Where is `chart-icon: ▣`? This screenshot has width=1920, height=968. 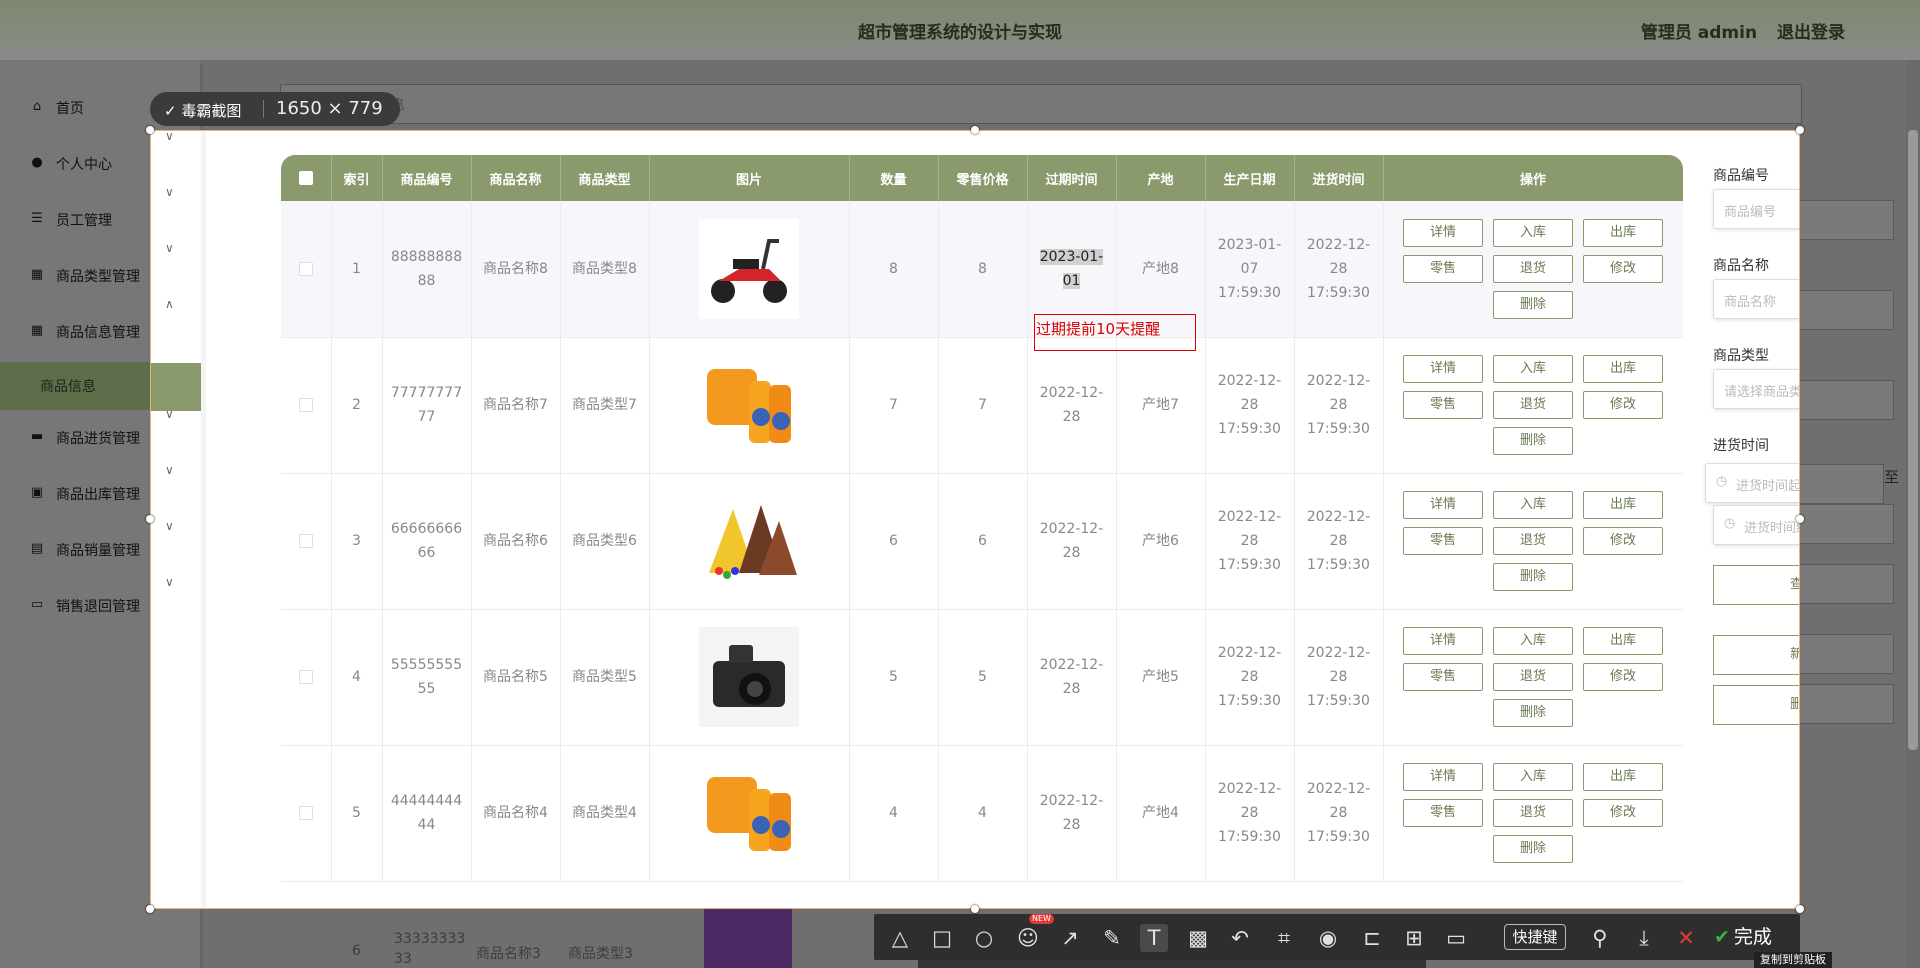 chart-icon: ▣ is located at coordinates (37, 492).